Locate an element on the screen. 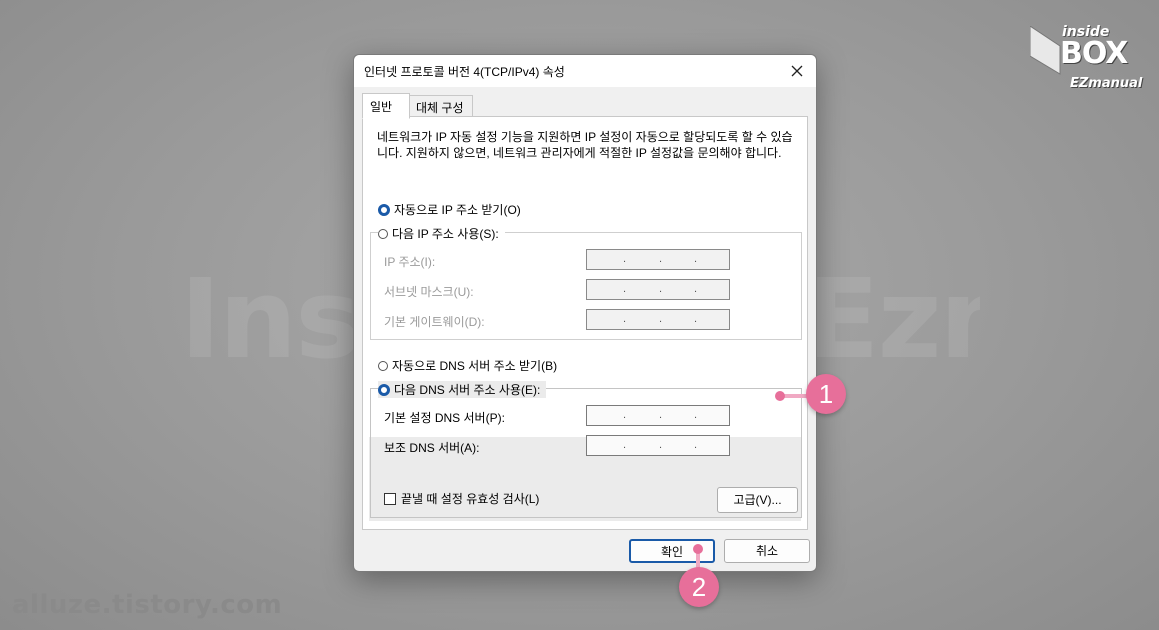  dialog-title: 인터넷 프로토콜 버전 4(TCP/IPv4) 속성 is located at coordinates (464, 72).